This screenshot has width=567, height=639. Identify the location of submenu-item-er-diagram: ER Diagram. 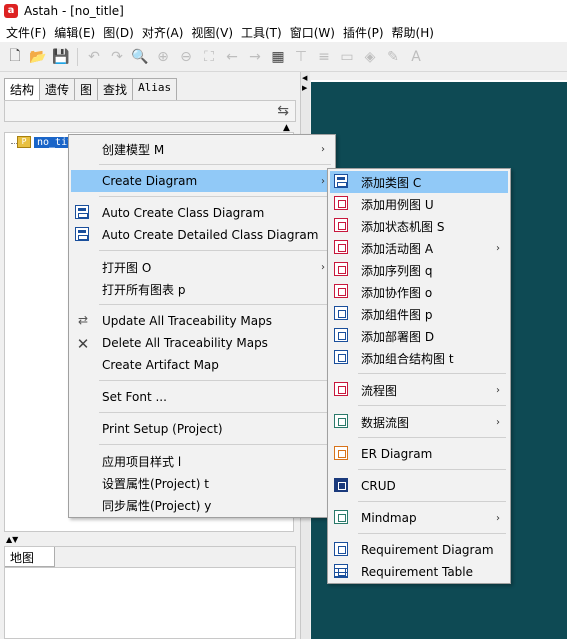
(419, 454).